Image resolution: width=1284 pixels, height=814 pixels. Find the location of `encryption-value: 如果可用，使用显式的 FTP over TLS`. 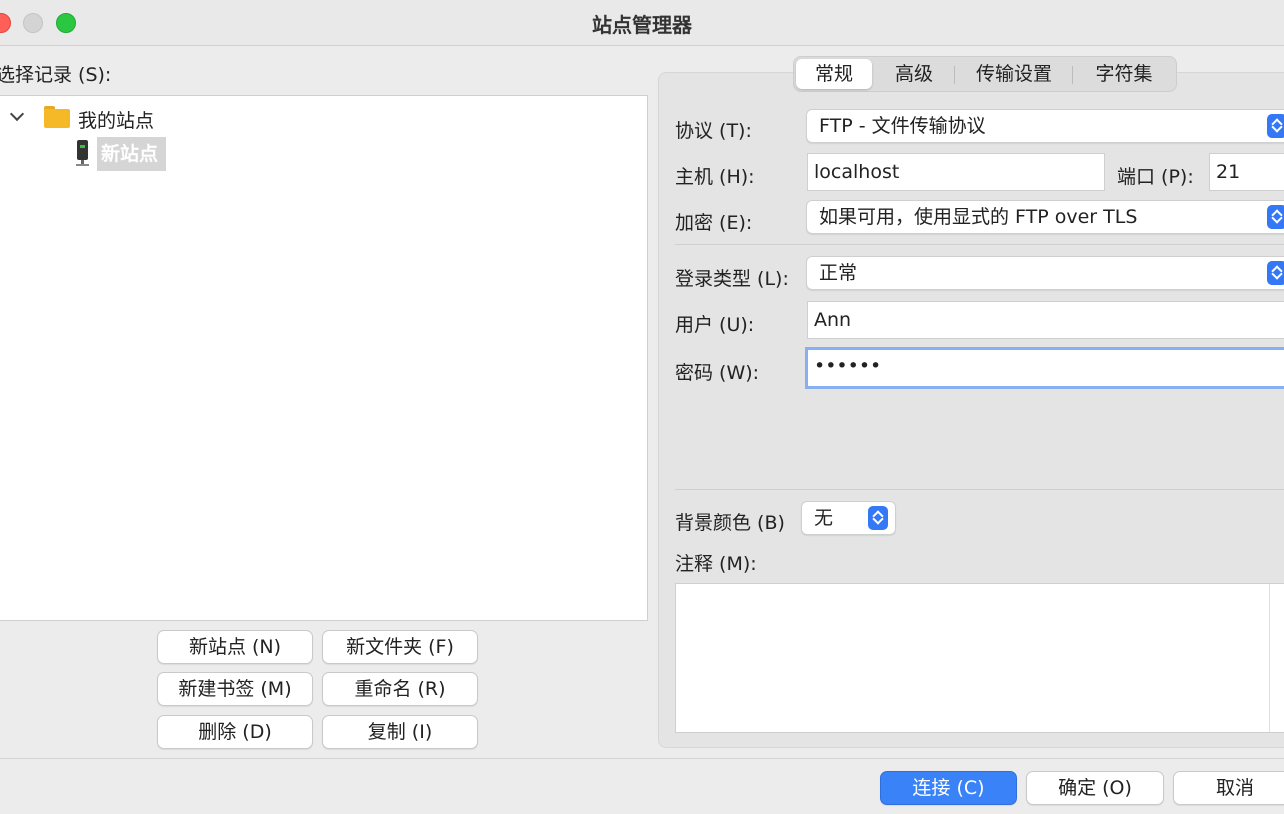

encryption-value: 如果可用，使用显式的 FTP over TLS is located at coordinates (978, 217).